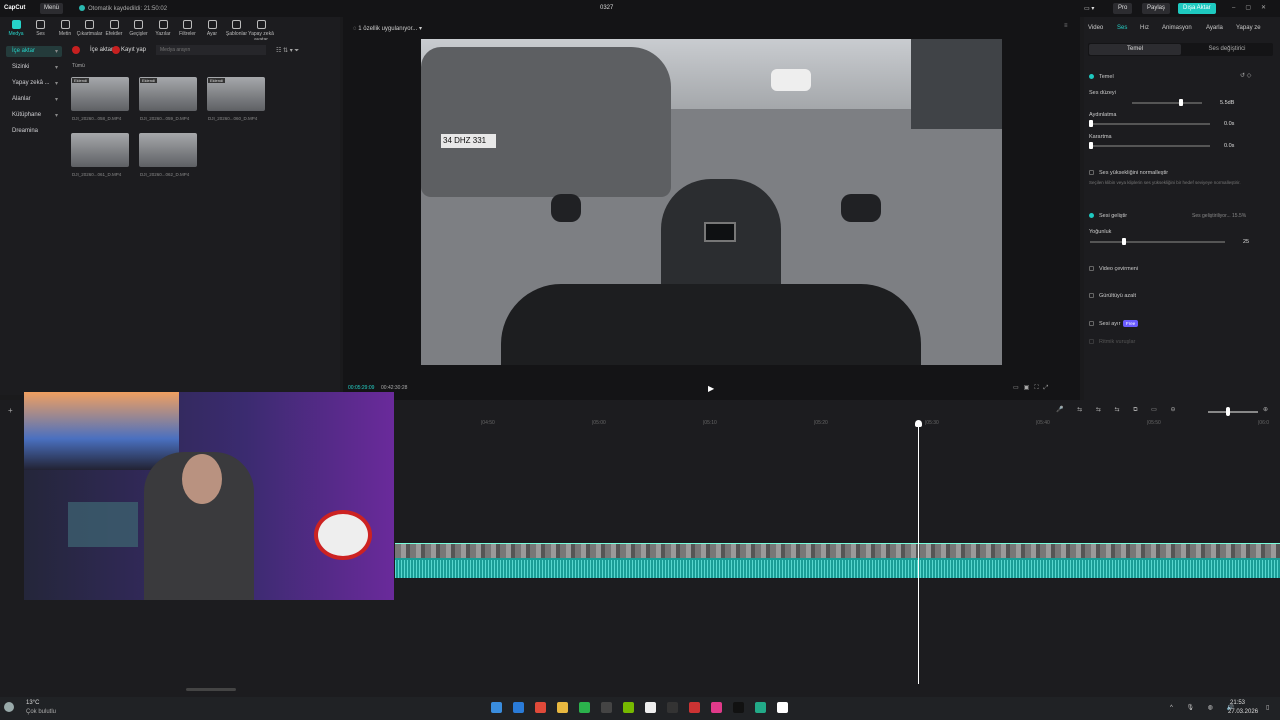 The image size is (1280, 720). I want to click on view-icon: ☷ ⇅ ▾ ⏷, so click(287, 51).